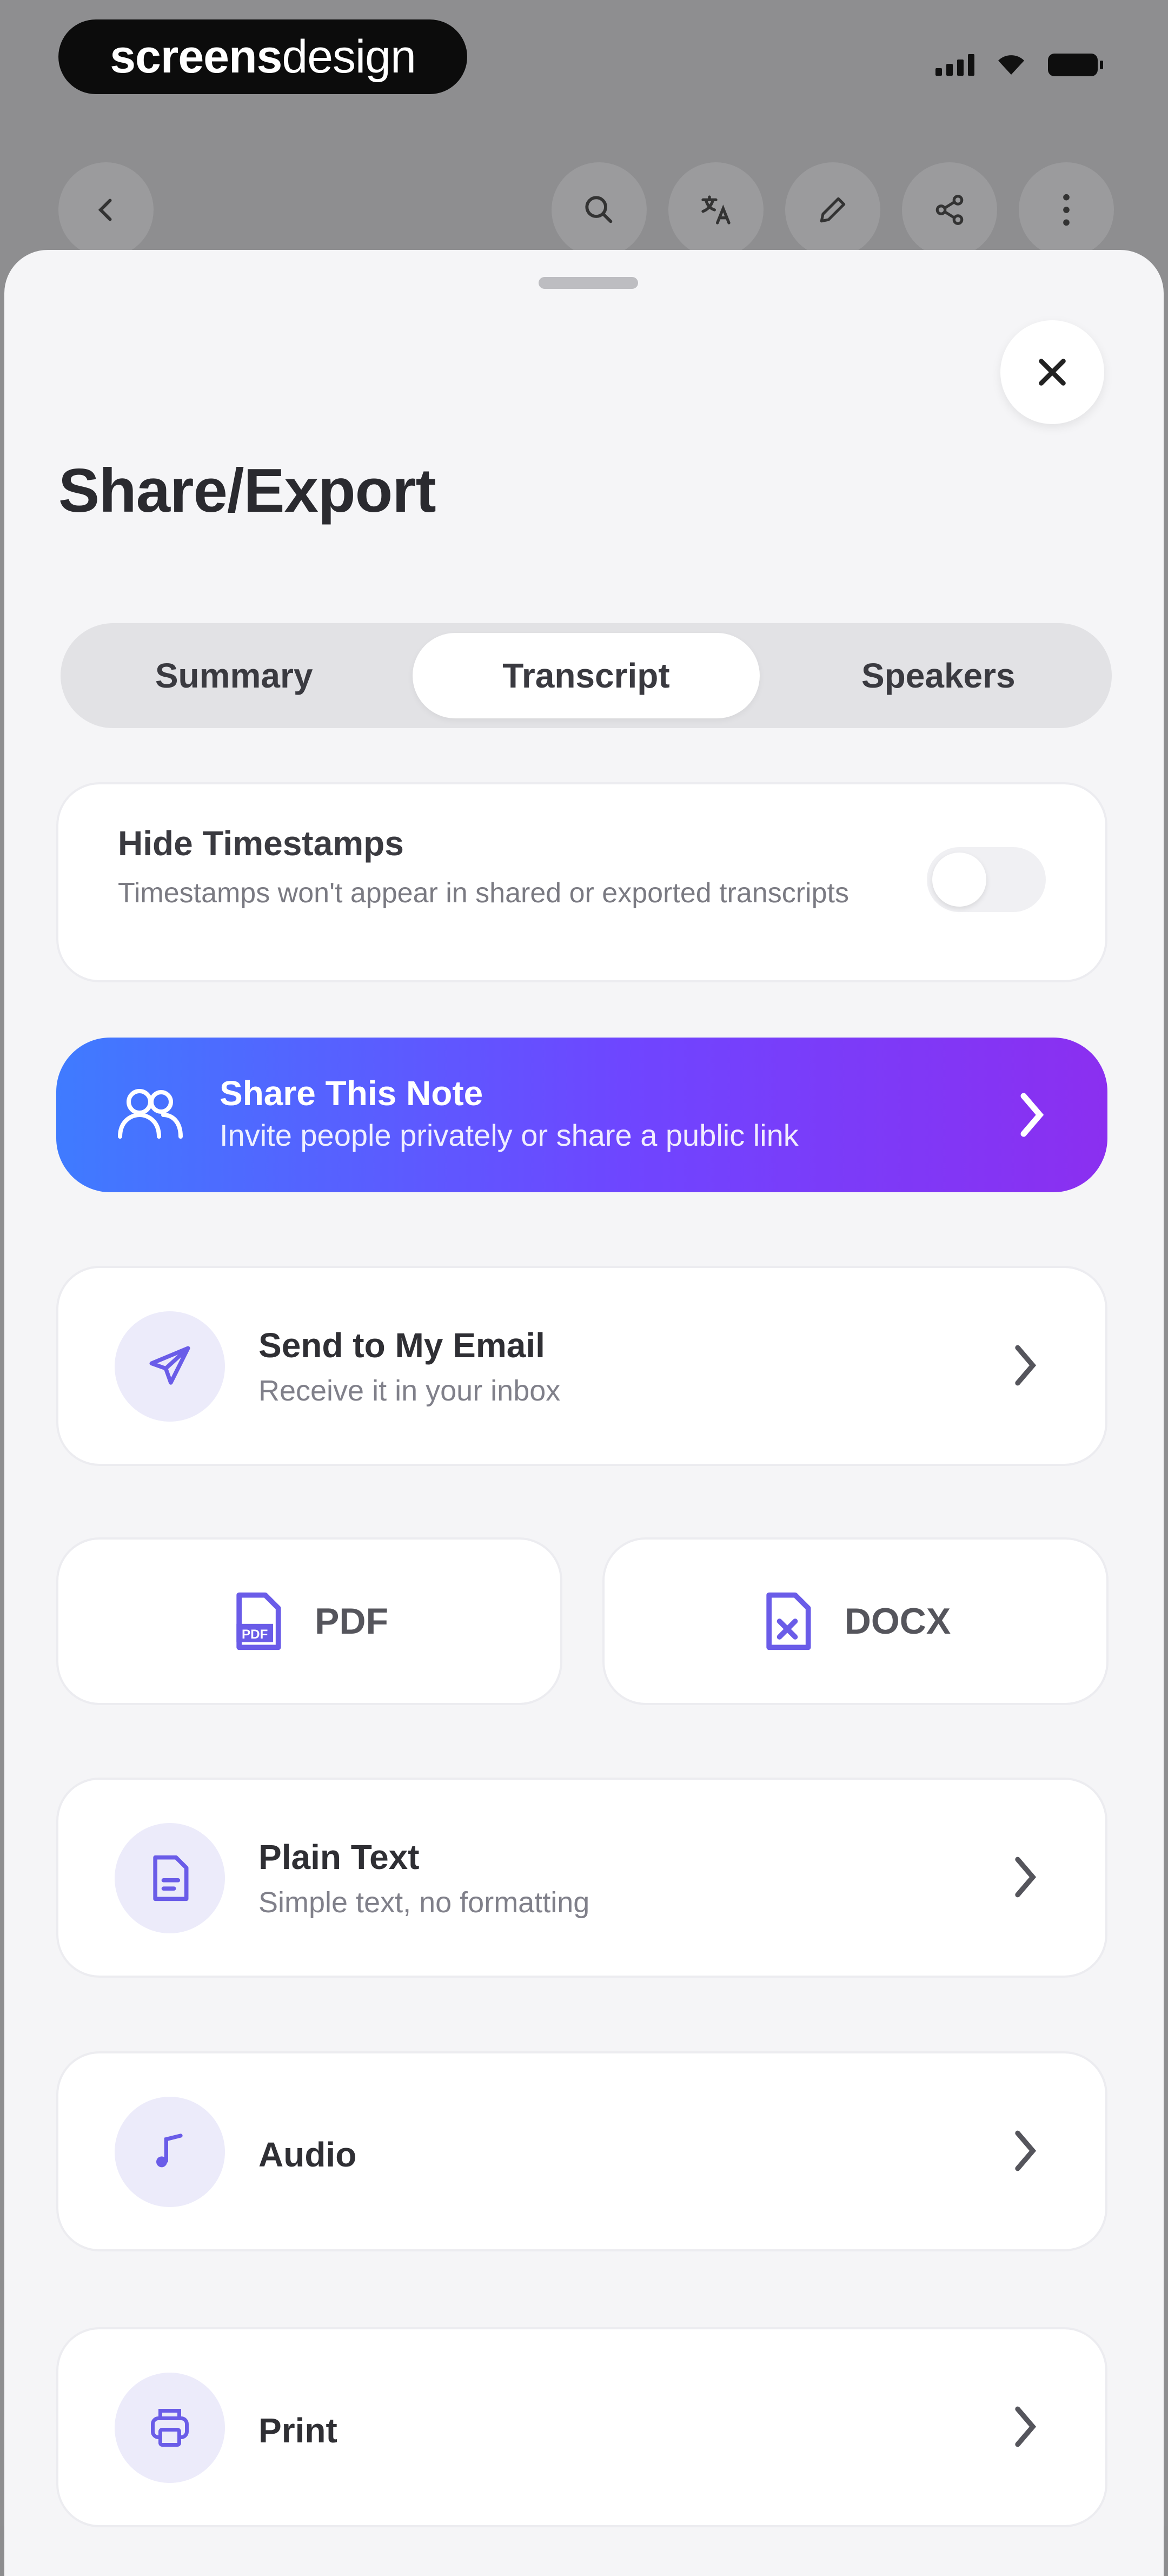  What do you see at coordinates (352, 1093) in the screenshot?
I see `share-this-note-title: Share This Note` at bounding box center [352, 1093].